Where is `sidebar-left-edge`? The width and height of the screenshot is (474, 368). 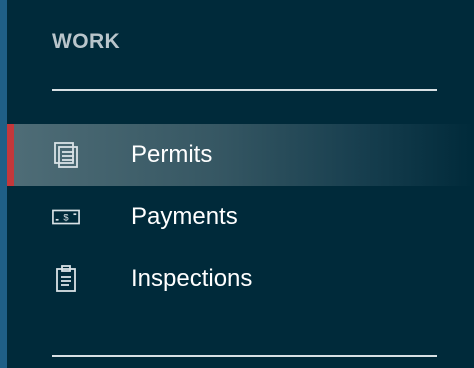
sidebar-left-edge is located at coordinates (3, 184).